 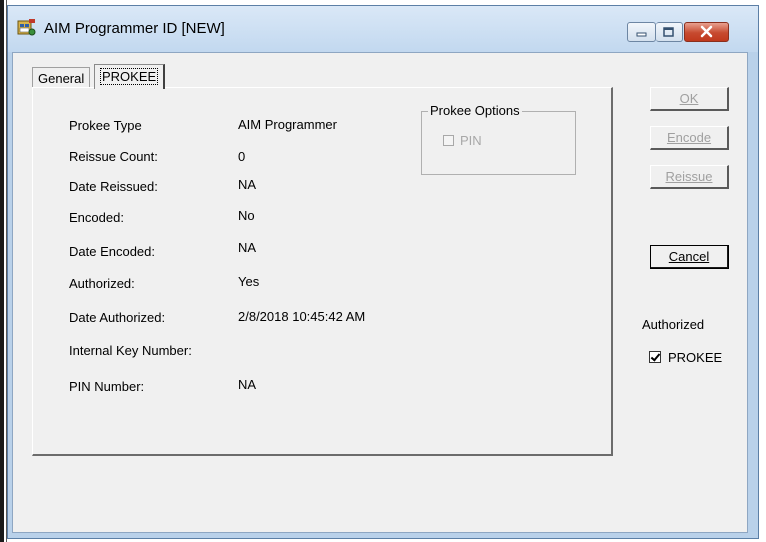 What do you see at coordinates (695, 357) in the screenshot?
I see `prokee-authorized-label: PROKEE` at bounding box center [695, 357].